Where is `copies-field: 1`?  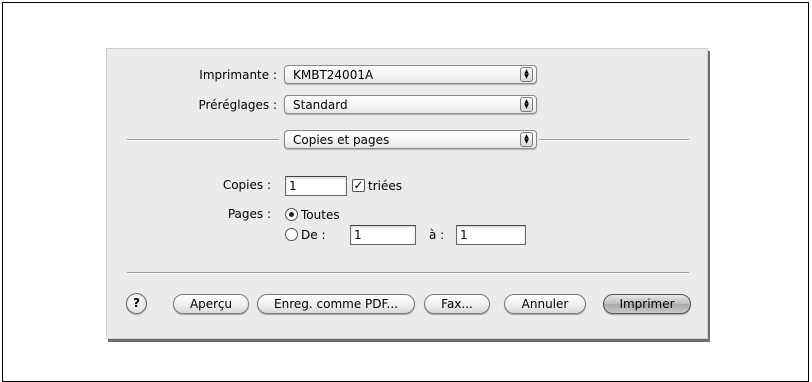
copies-field: 1 is located at coordinates (316, 186).